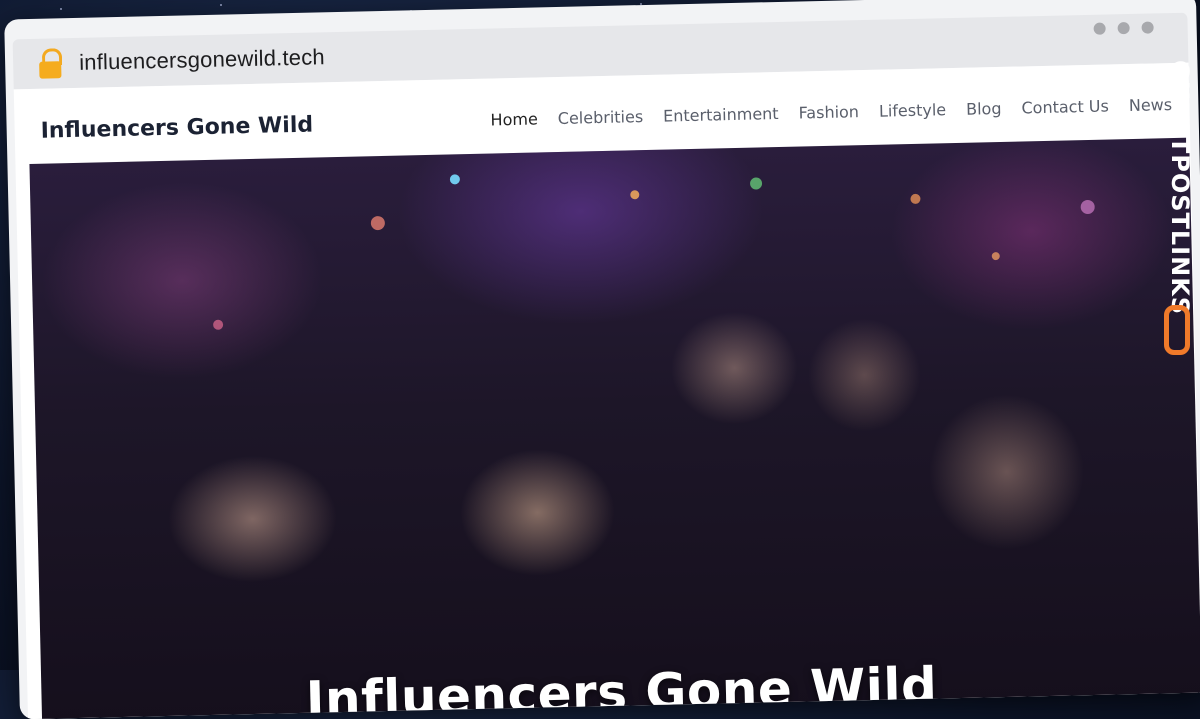 The width and height of the screenshot is (1200, 719). I want to click on nav-item-blog: Blog, so click(984, 109).